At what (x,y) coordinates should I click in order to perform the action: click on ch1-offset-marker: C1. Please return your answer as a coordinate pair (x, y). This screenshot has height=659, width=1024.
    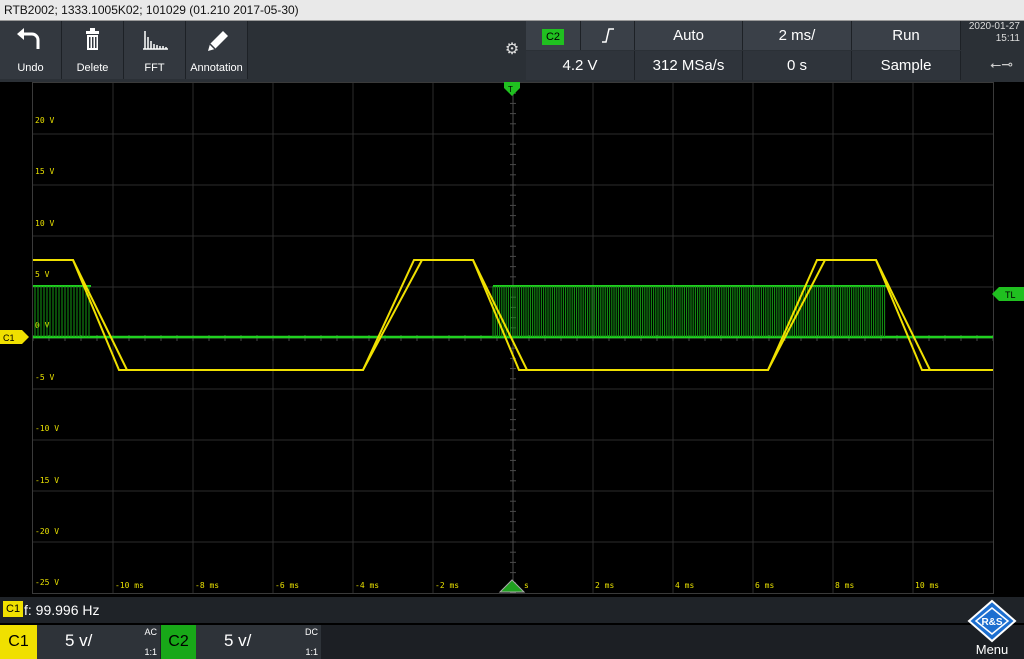
    Looking at the image, I should click on (15, 337).